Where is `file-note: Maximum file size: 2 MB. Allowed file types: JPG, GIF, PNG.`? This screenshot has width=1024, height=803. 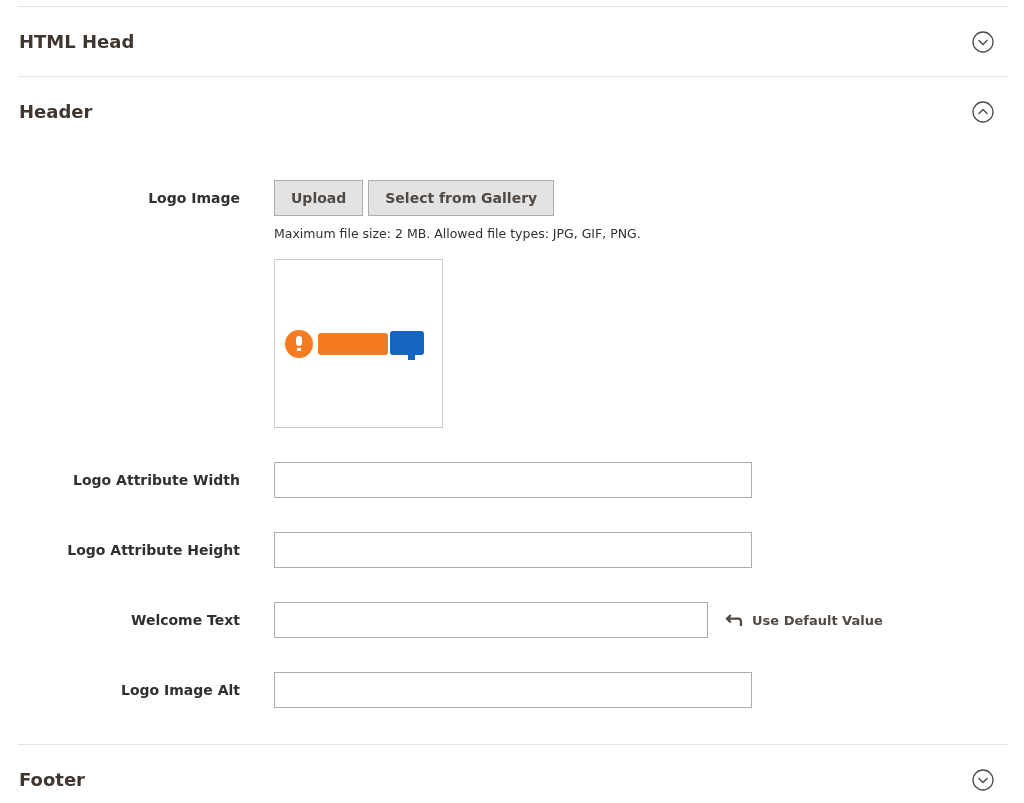
file-note: Maximum file size: 2 MB. Allowed file types: JPG, GIF, PNG. is located at coordinates (457, 233).